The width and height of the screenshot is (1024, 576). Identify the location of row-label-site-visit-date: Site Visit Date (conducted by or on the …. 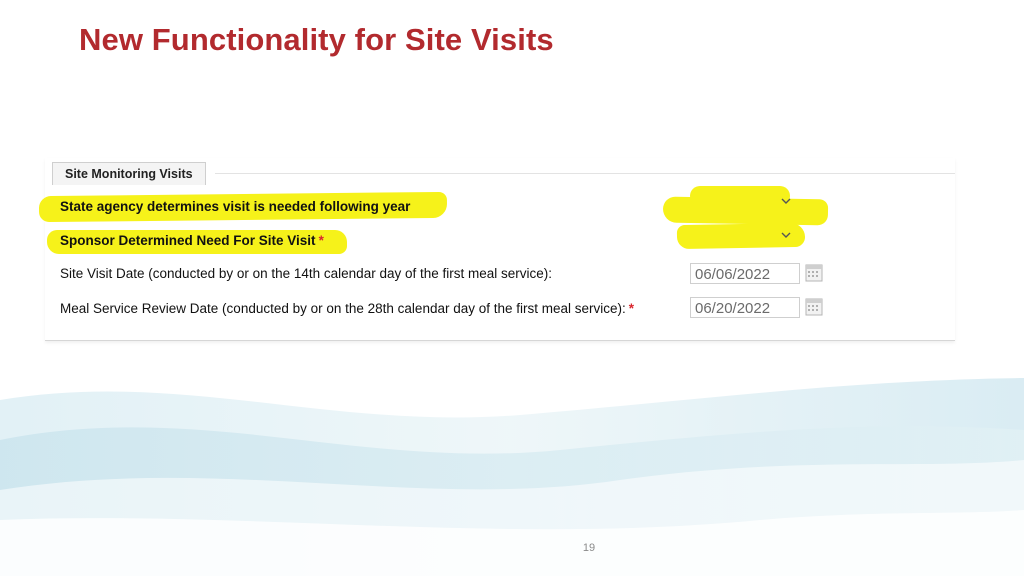
(306, 273).